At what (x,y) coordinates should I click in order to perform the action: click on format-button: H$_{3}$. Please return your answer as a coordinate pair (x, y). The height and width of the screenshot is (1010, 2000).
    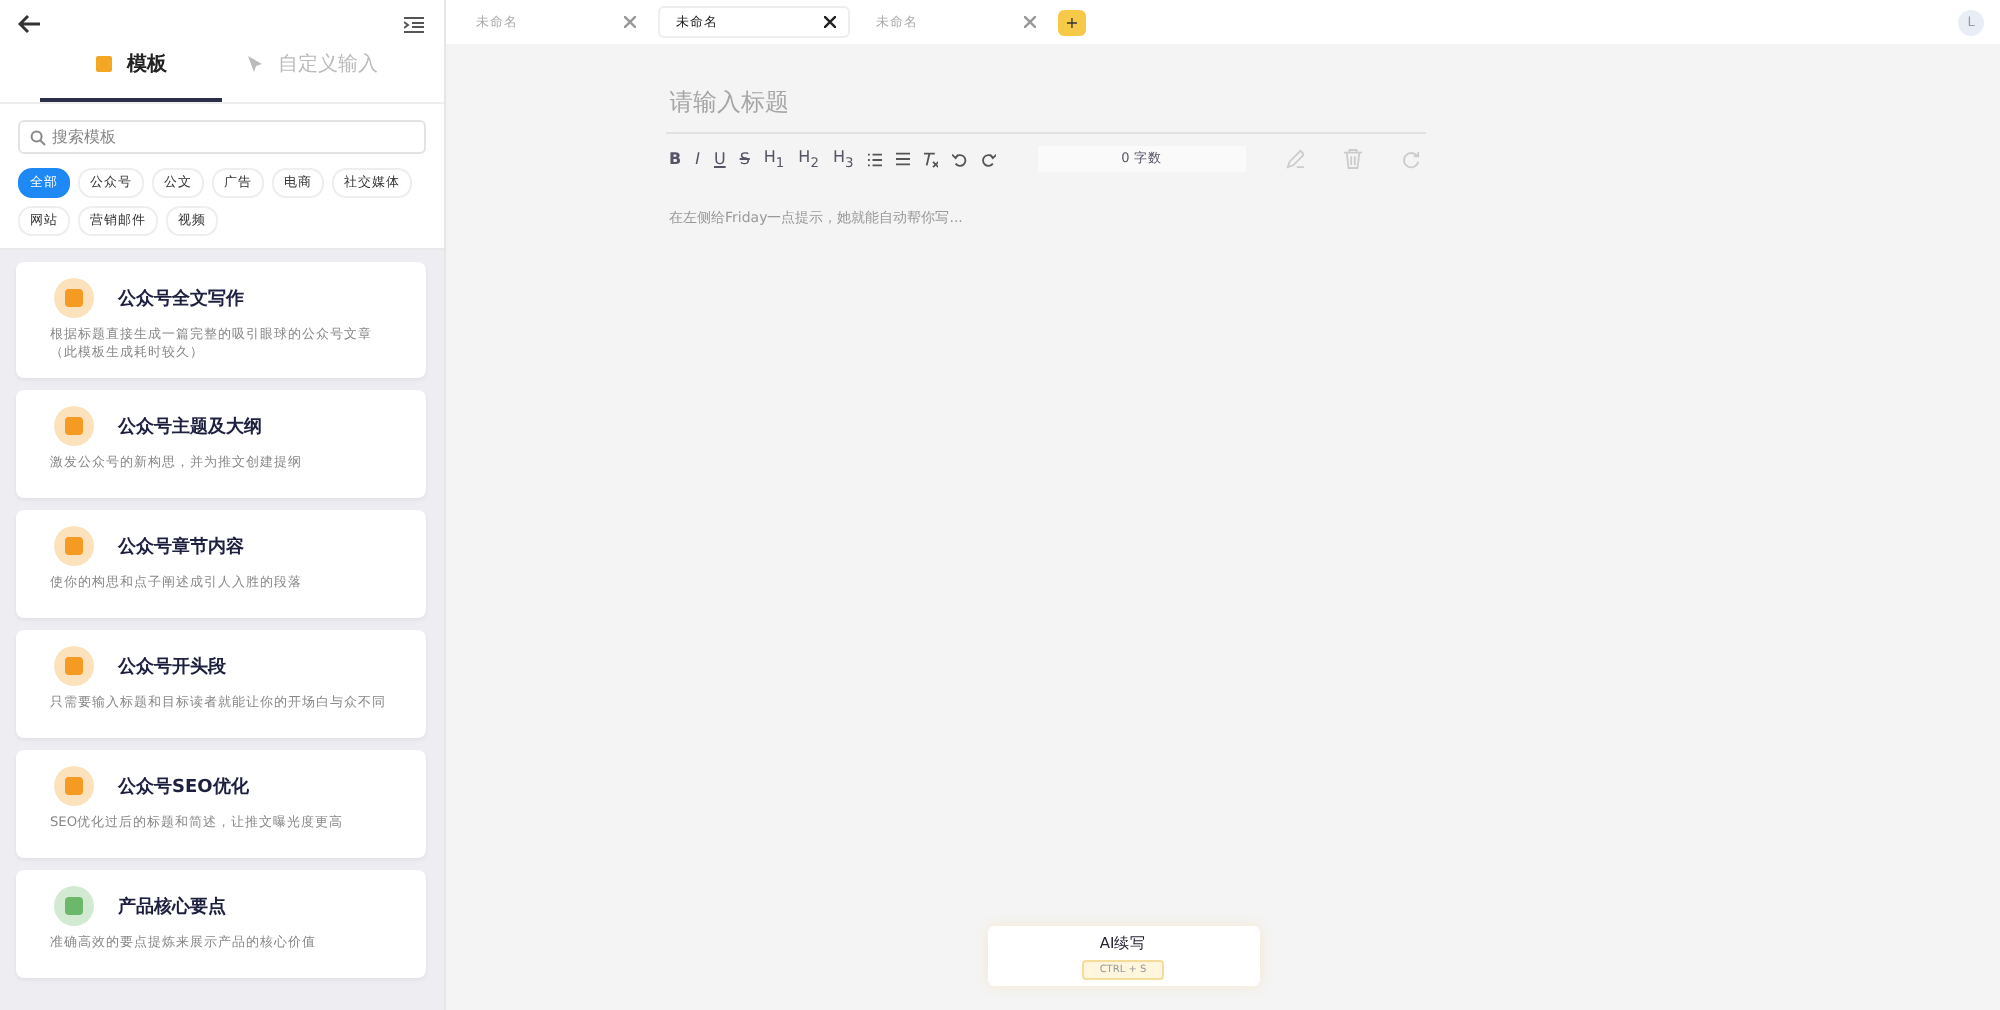
    Looking at the image, I should click on (843, 159).